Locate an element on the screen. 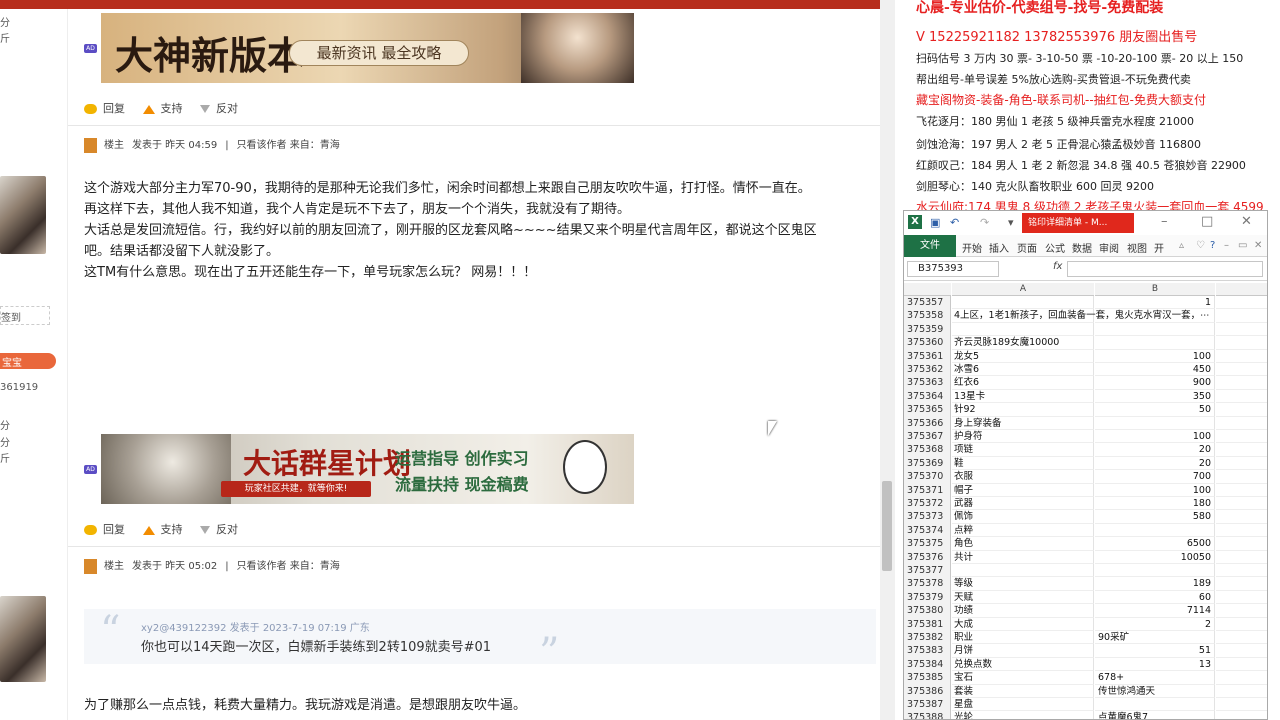 This screenshot has width=1280, height=720. row-number: 375361 is located at coordinates (927, 356).